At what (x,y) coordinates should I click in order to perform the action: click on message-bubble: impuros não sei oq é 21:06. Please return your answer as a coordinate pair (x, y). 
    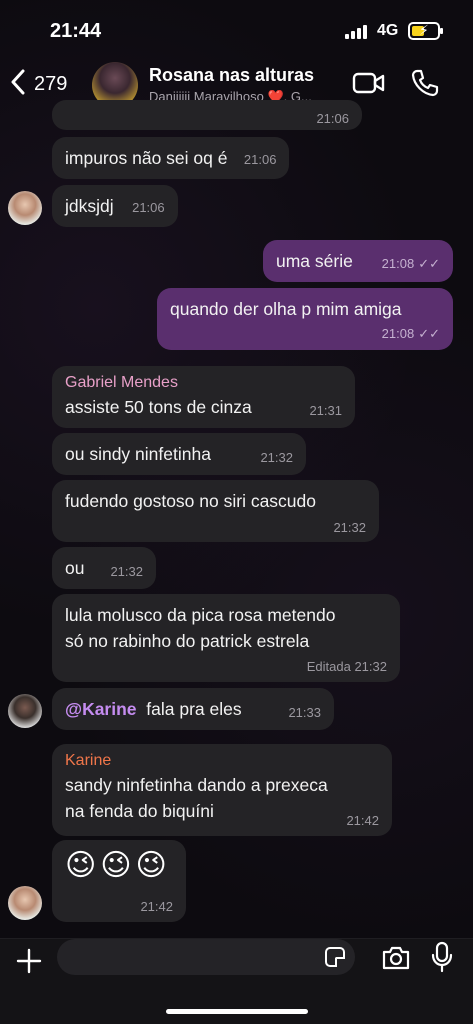
    Looking at the image, I should click on (171, 158).